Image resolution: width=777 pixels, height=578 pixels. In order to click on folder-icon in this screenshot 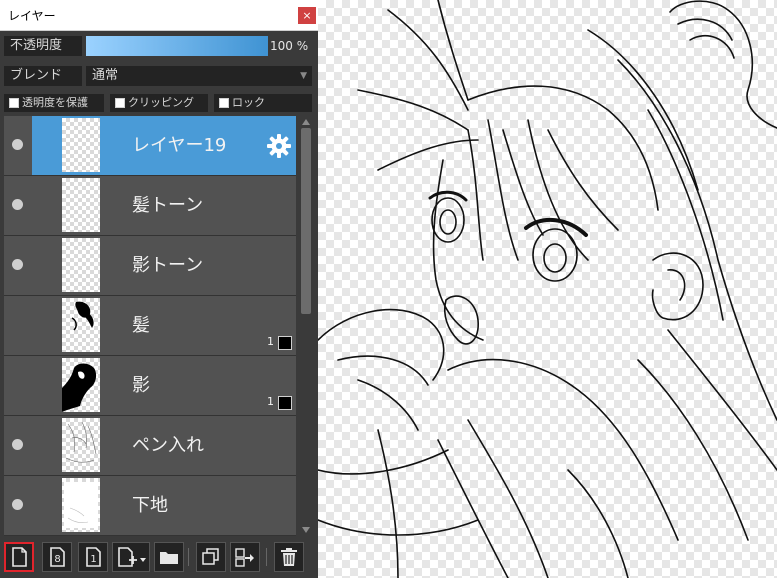, I will do `click(169, 558)`.